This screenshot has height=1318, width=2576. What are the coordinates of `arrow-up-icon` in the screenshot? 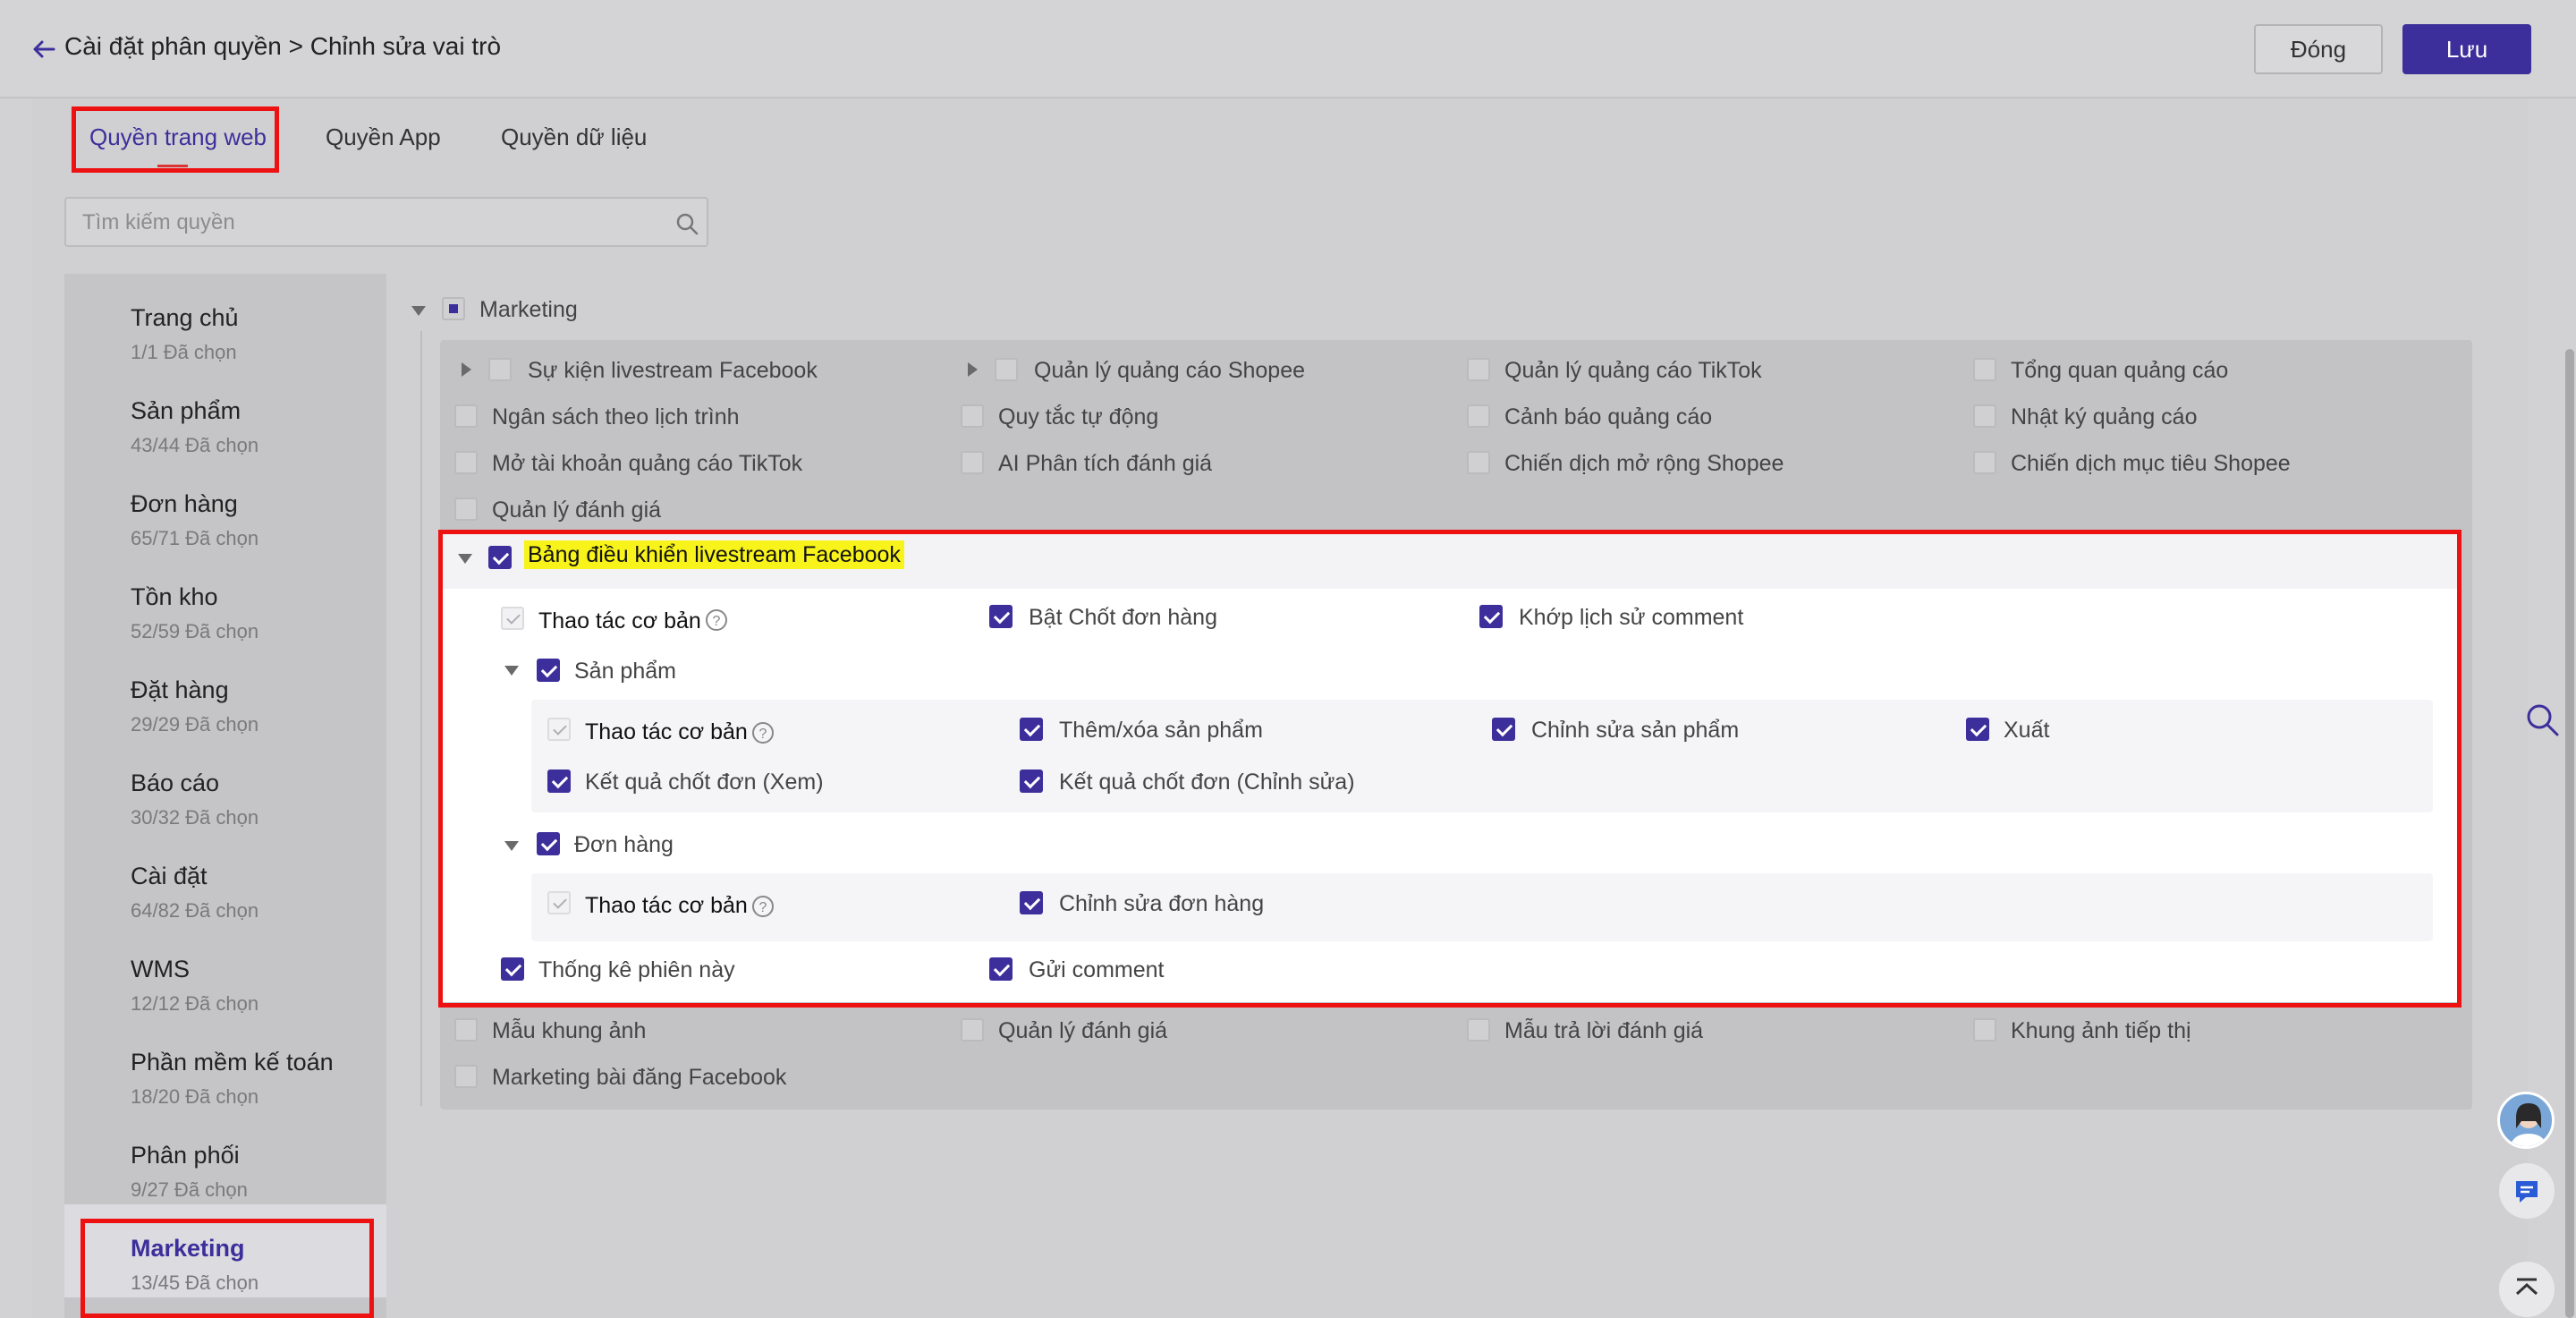 It's located at (2526, 1287).